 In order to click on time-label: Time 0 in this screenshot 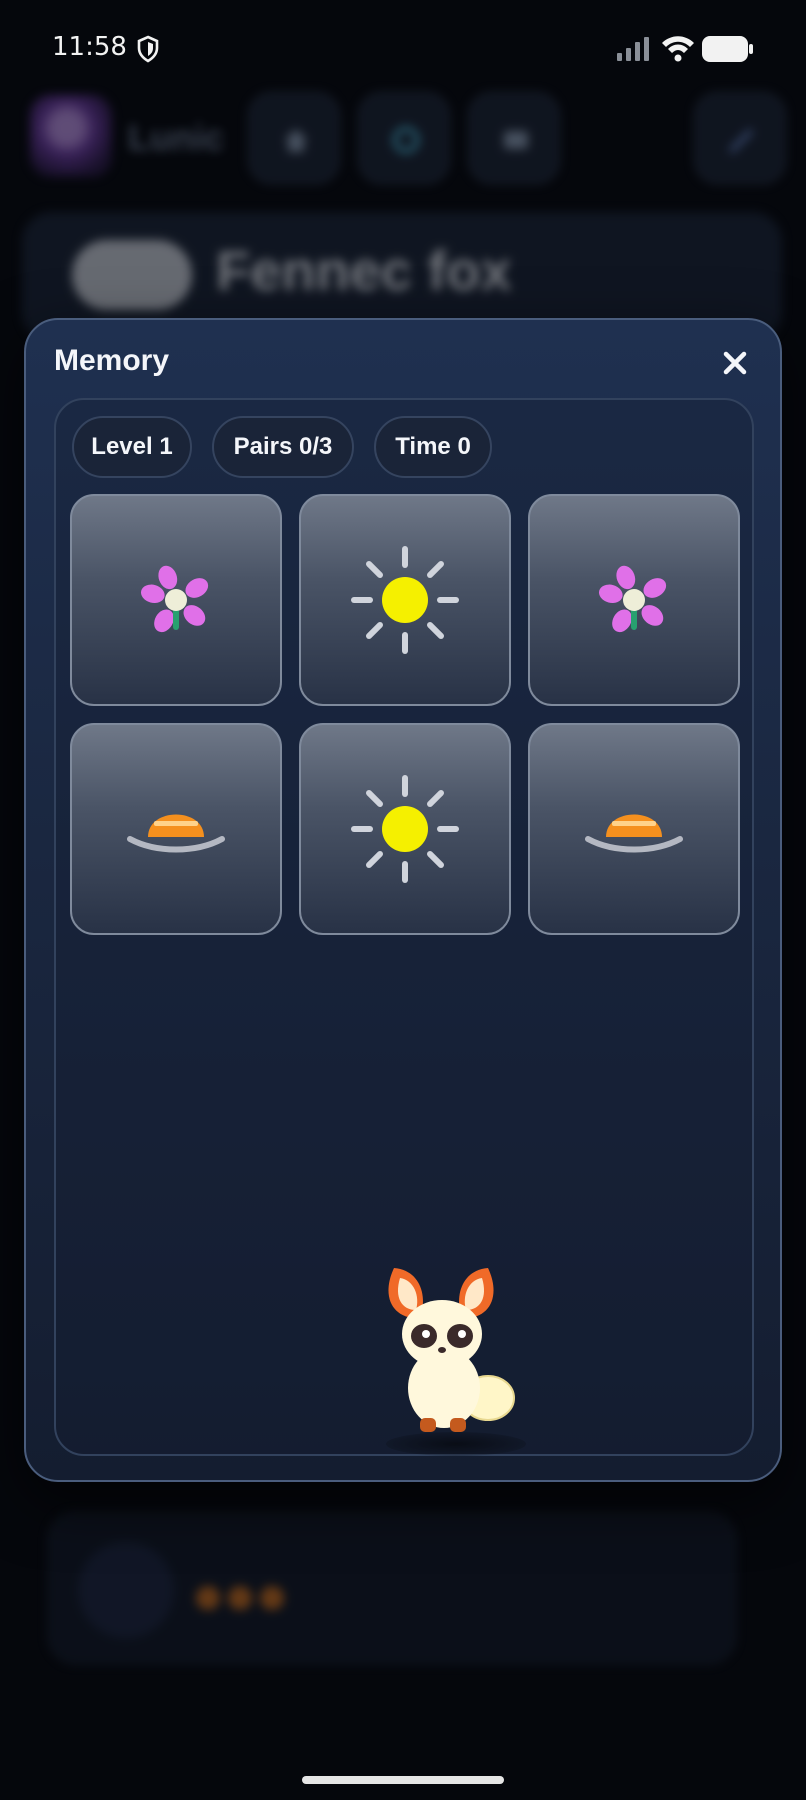, I will do `click(433, 446)`.